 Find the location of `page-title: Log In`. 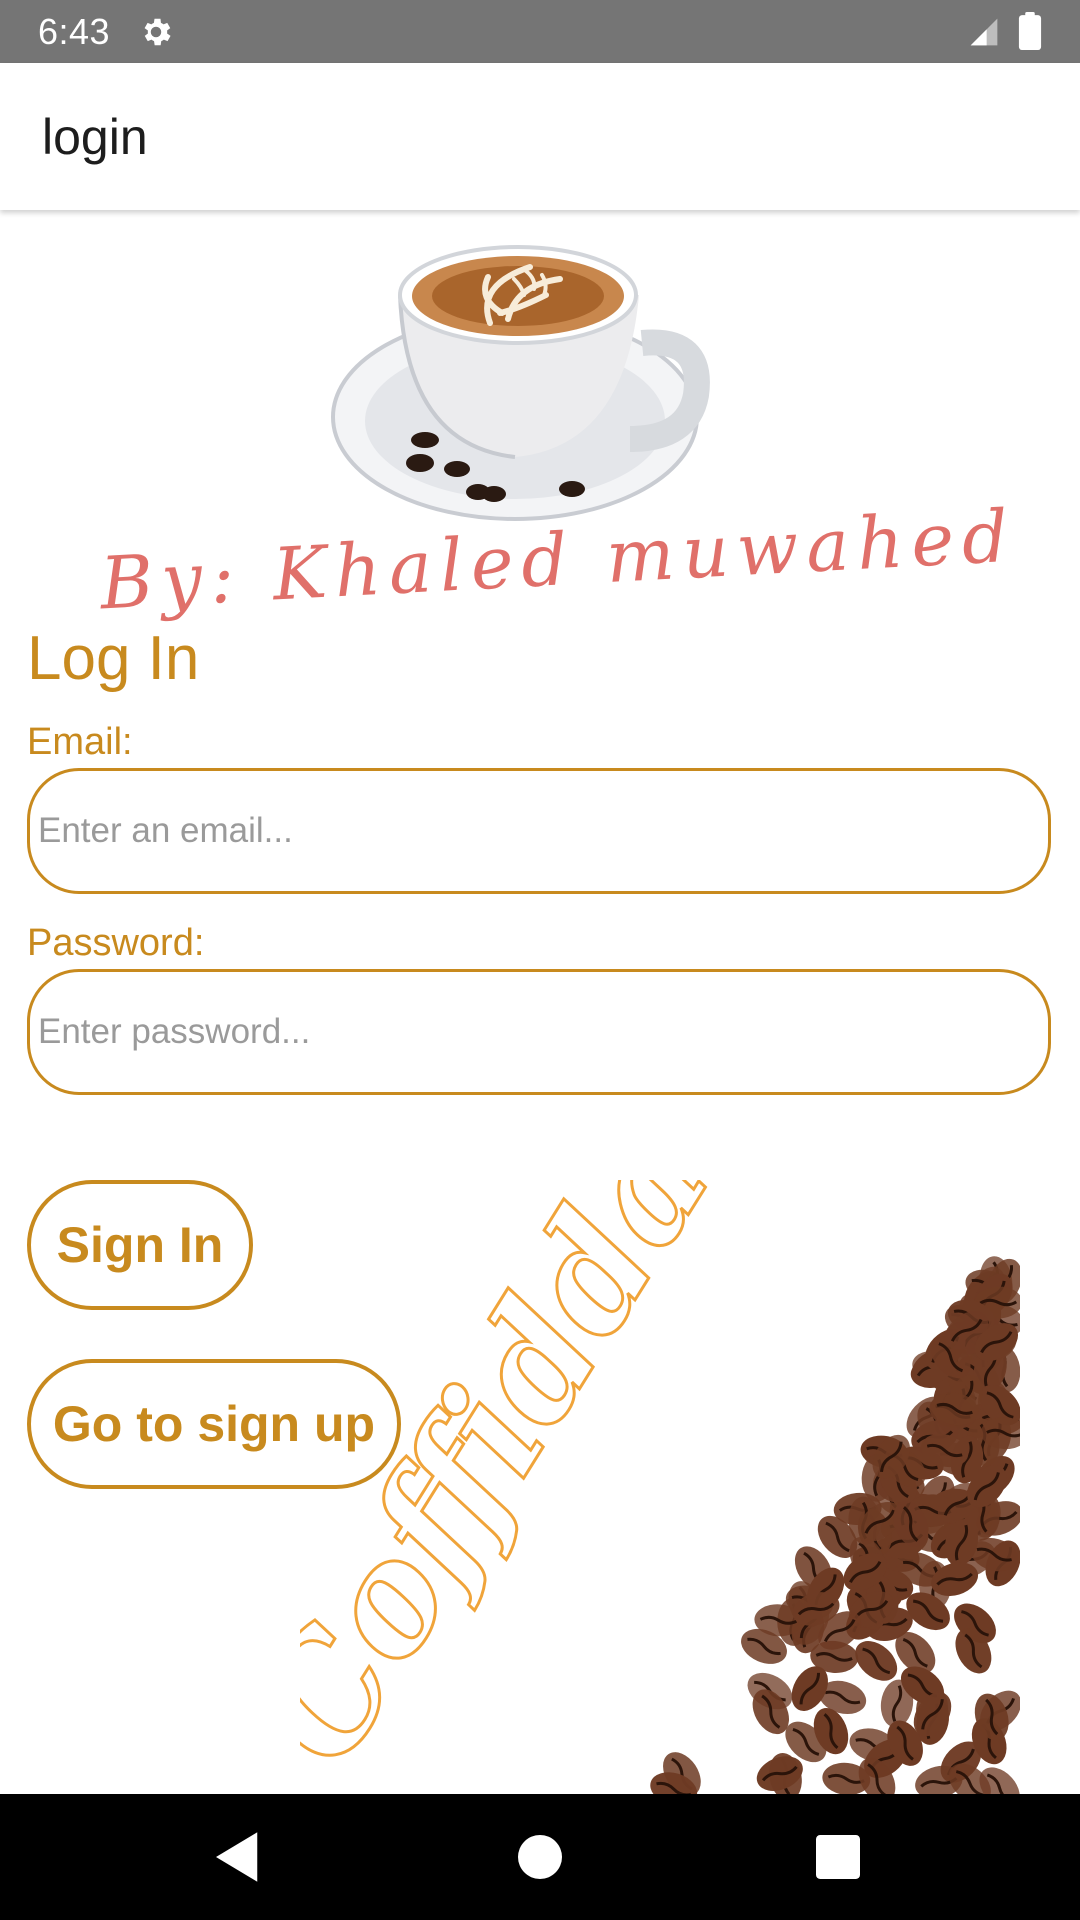

page-title: Log In is located at coordinates (113, 658).